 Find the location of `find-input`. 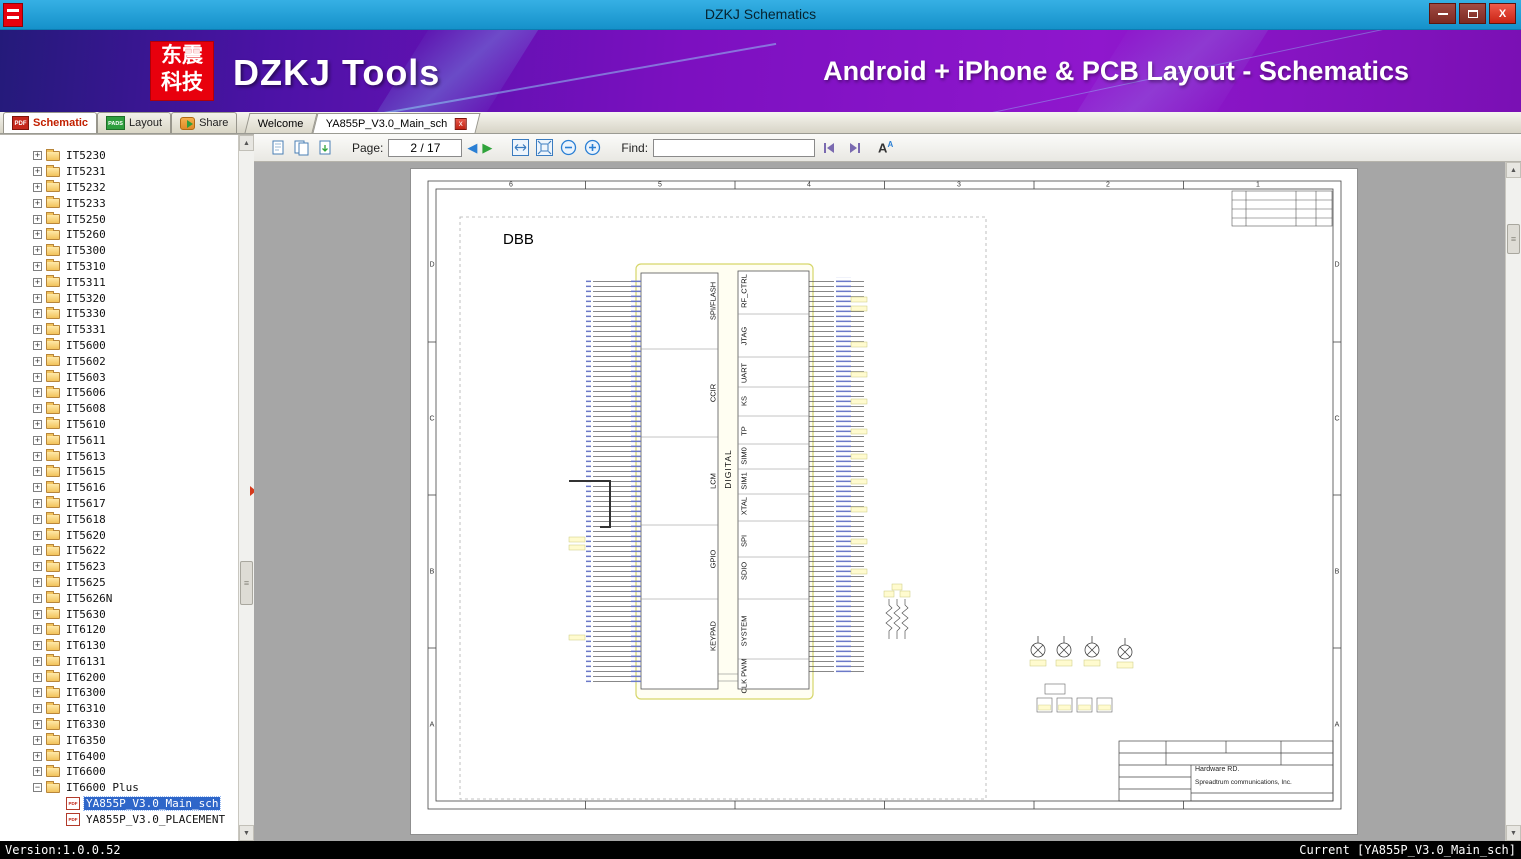

find-input is located at coordinates (734, 147).